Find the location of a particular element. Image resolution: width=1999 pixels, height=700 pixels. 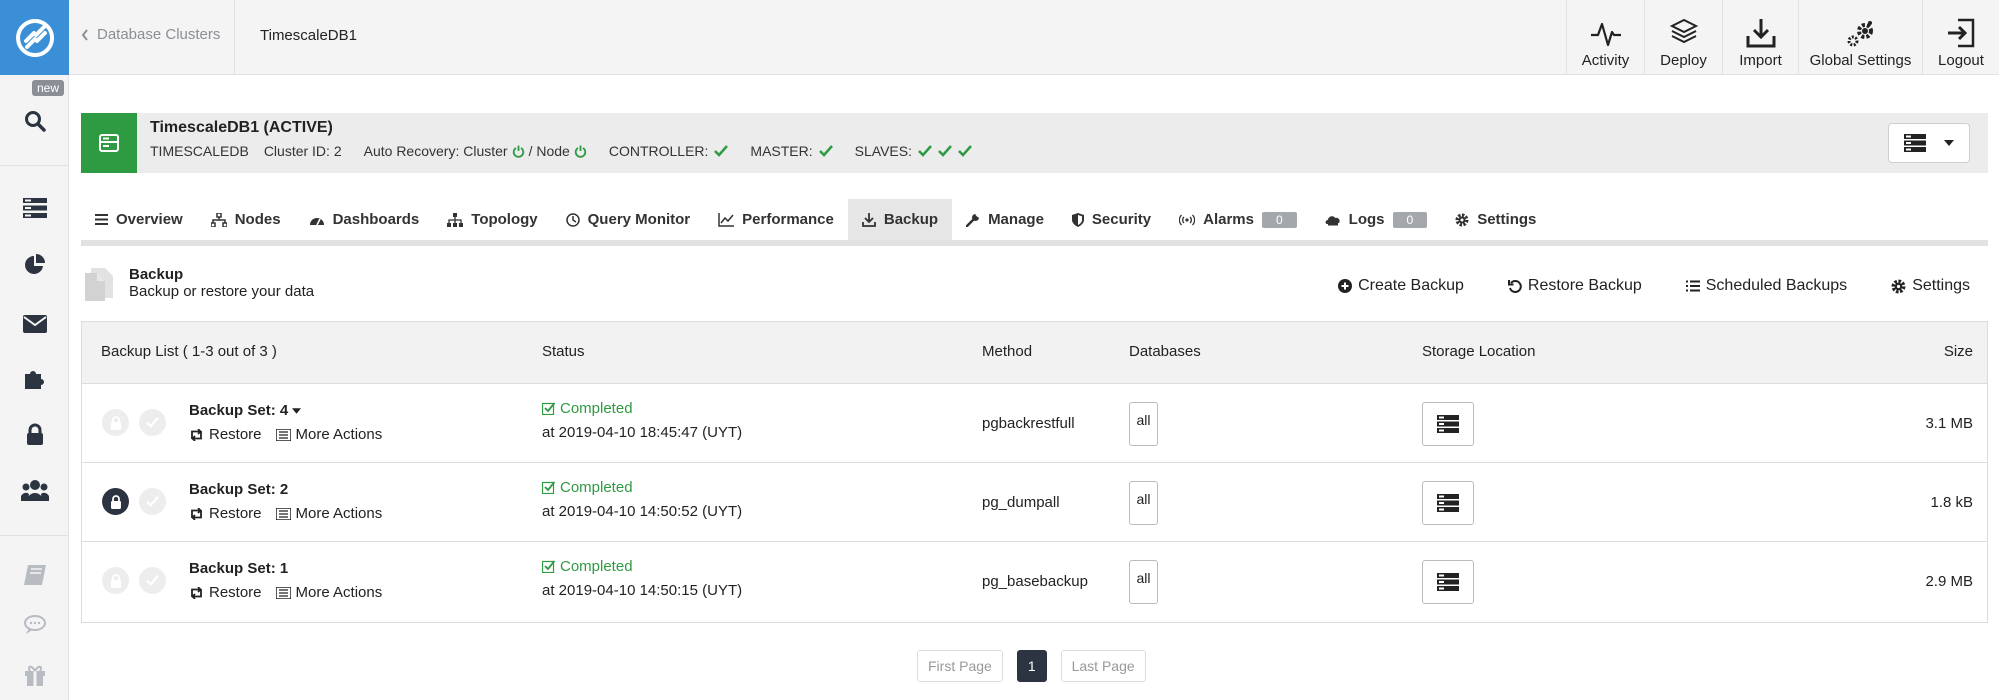

chat-icon is located at coordinates (34, 625).